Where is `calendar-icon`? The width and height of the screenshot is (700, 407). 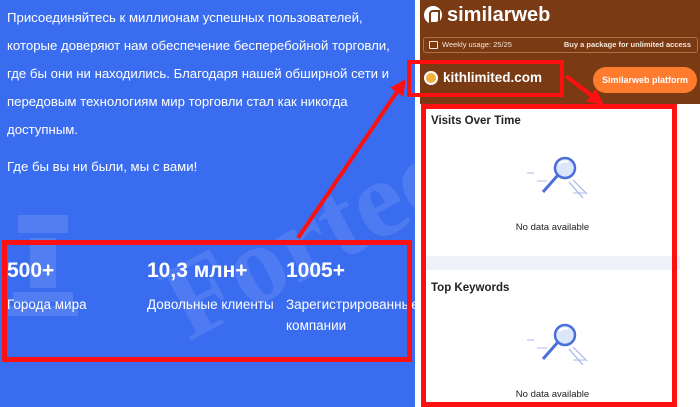
calendar-icon is located at coordinates (433, 45).